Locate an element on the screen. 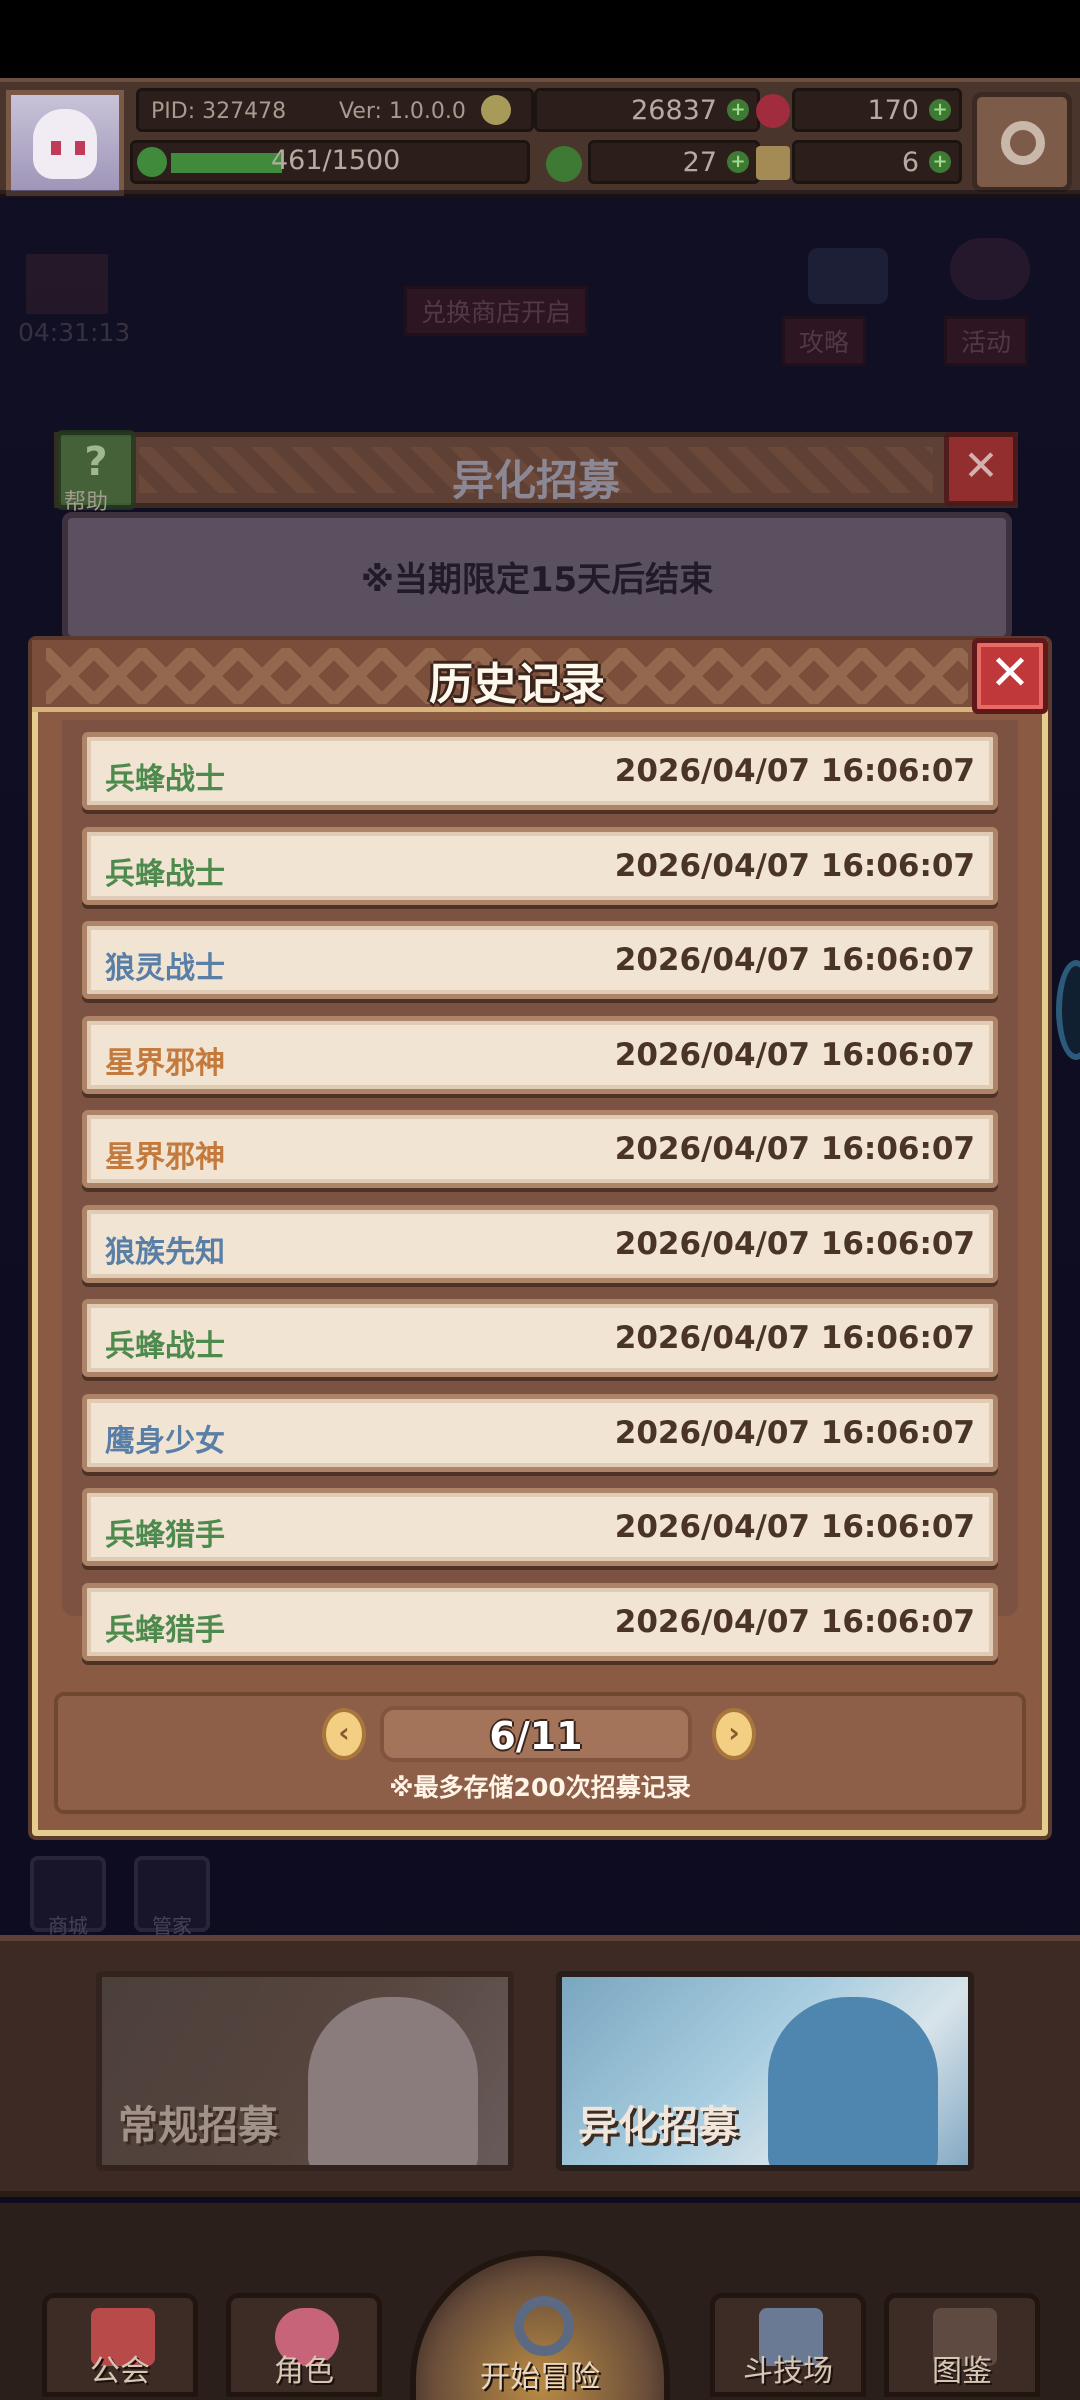  add-gem-icon: + is located at coordinates (940, 110).